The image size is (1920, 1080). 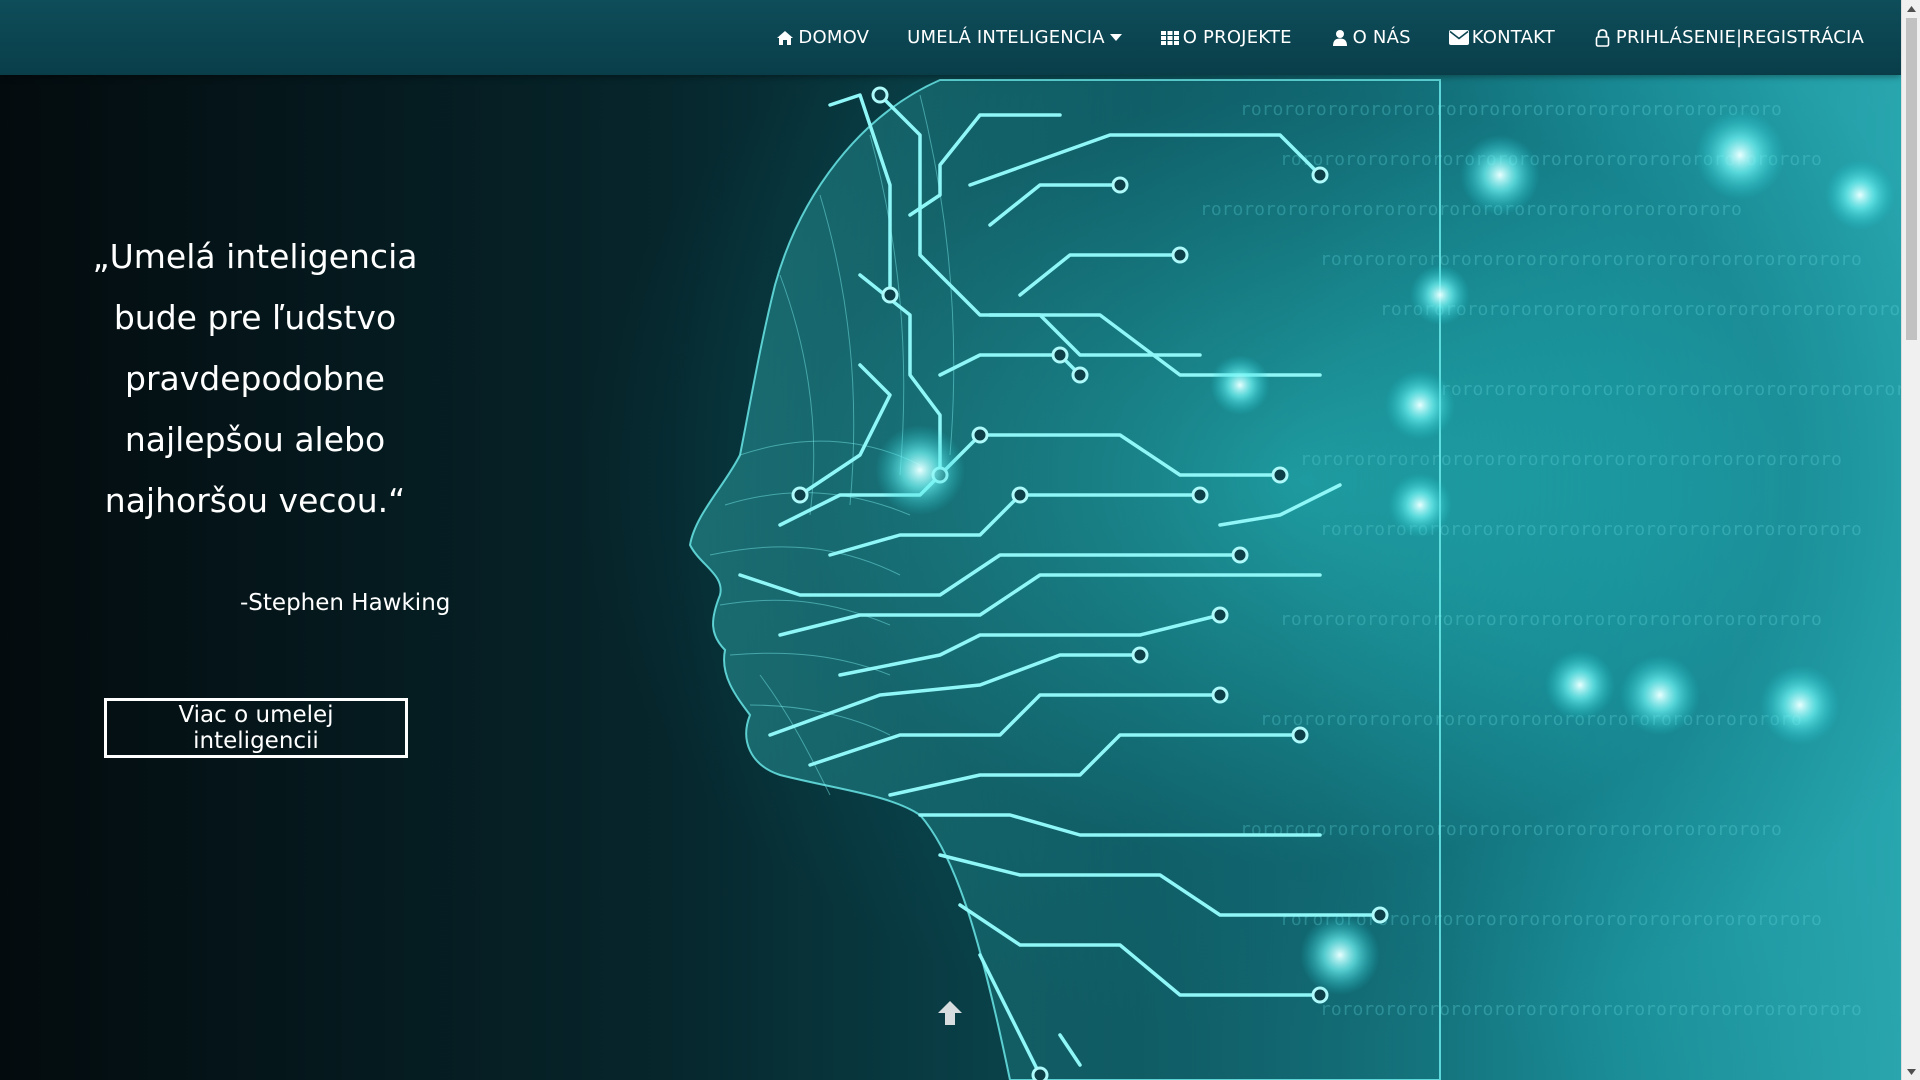 I want to click on quote-line: najlepšou alebo, so click(x=255, y=439).